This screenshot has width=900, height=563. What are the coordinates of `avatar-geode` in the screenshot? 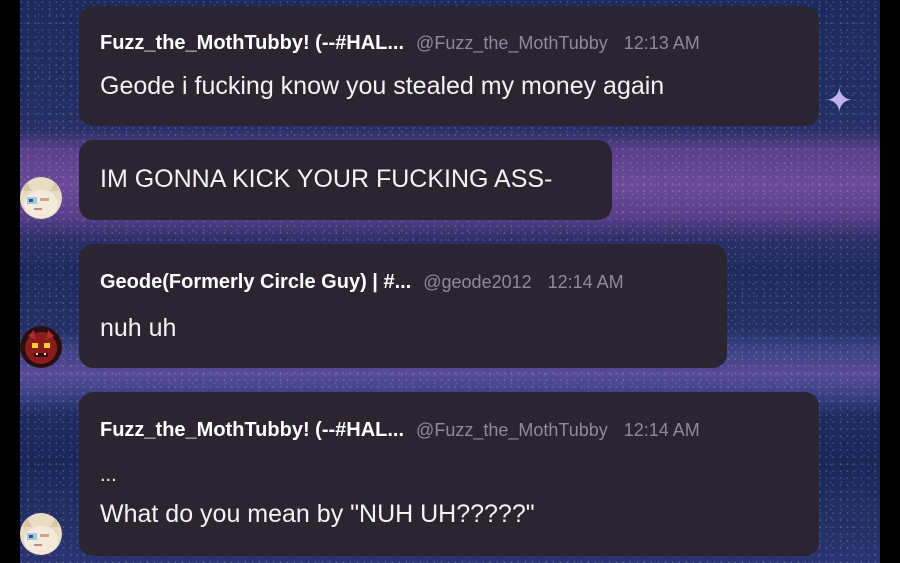 It's located at (41, 347).